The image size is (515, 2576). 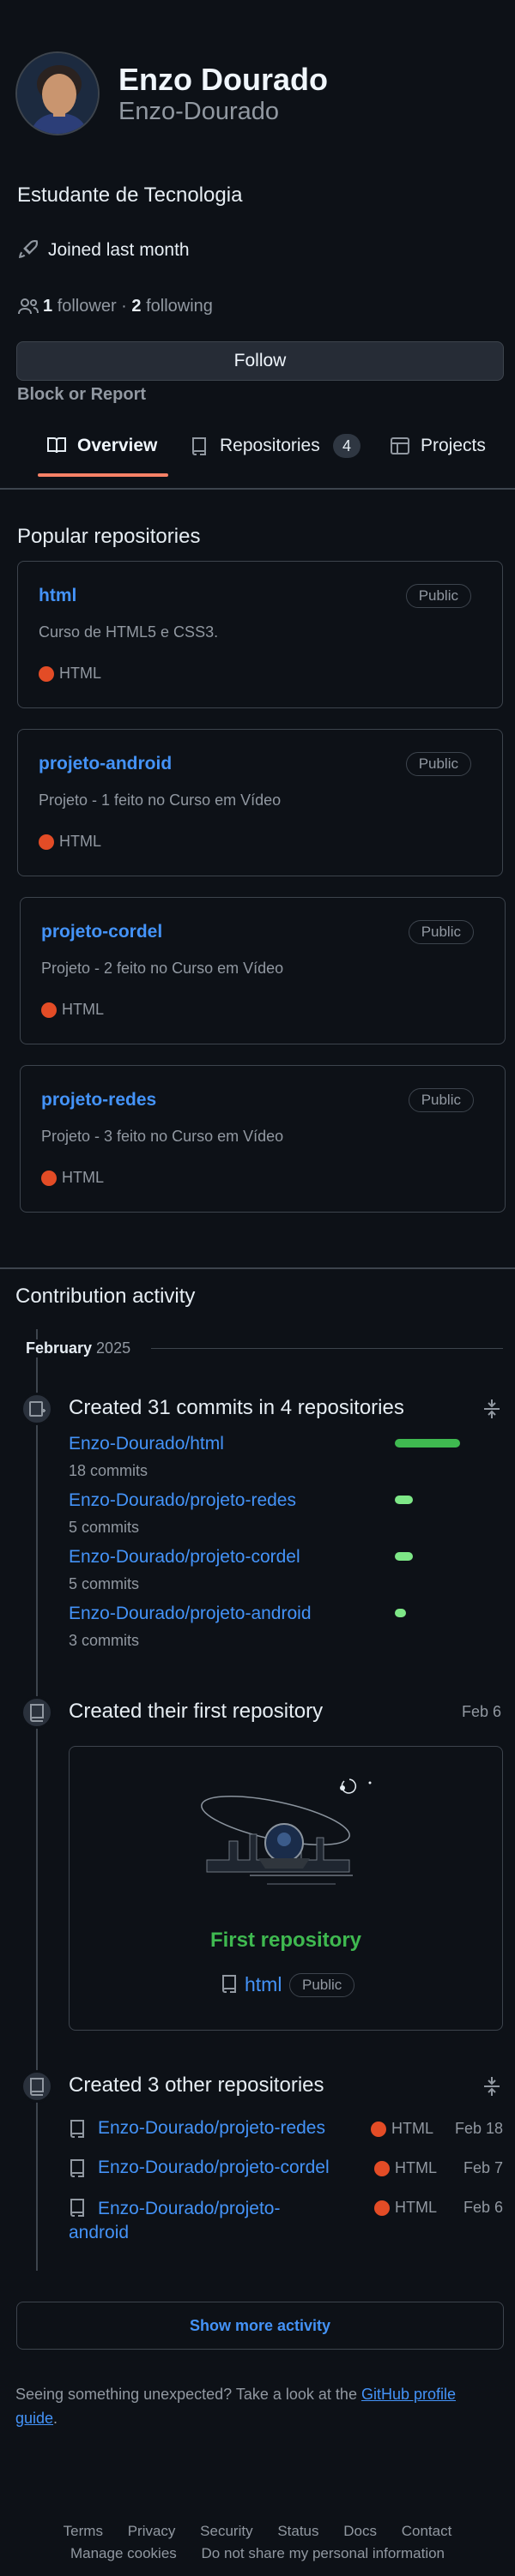 I want to click on book-icon, so click(x=56, y=445).